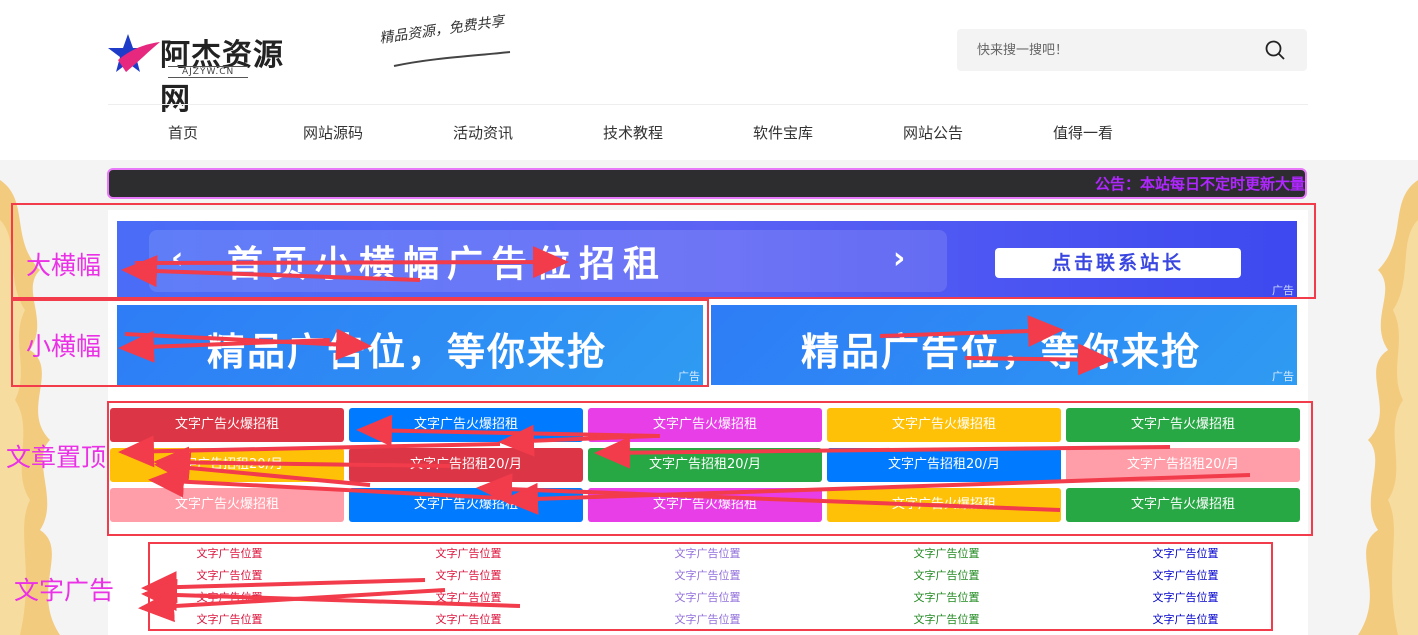 This screenshot has width=1418, height=635. I want to click on nav-item-home: 首页, so click(183, 133).